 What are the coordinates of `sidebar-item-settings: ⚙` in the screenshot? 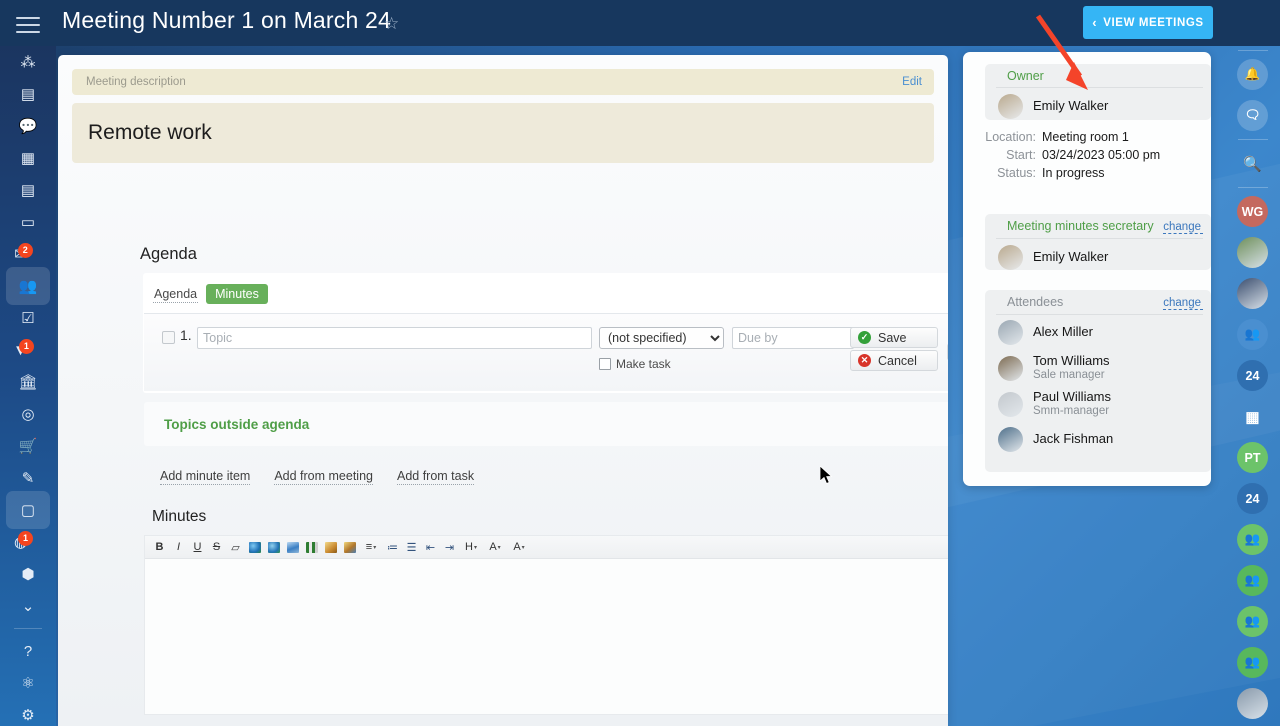 It's located at (28, 712).